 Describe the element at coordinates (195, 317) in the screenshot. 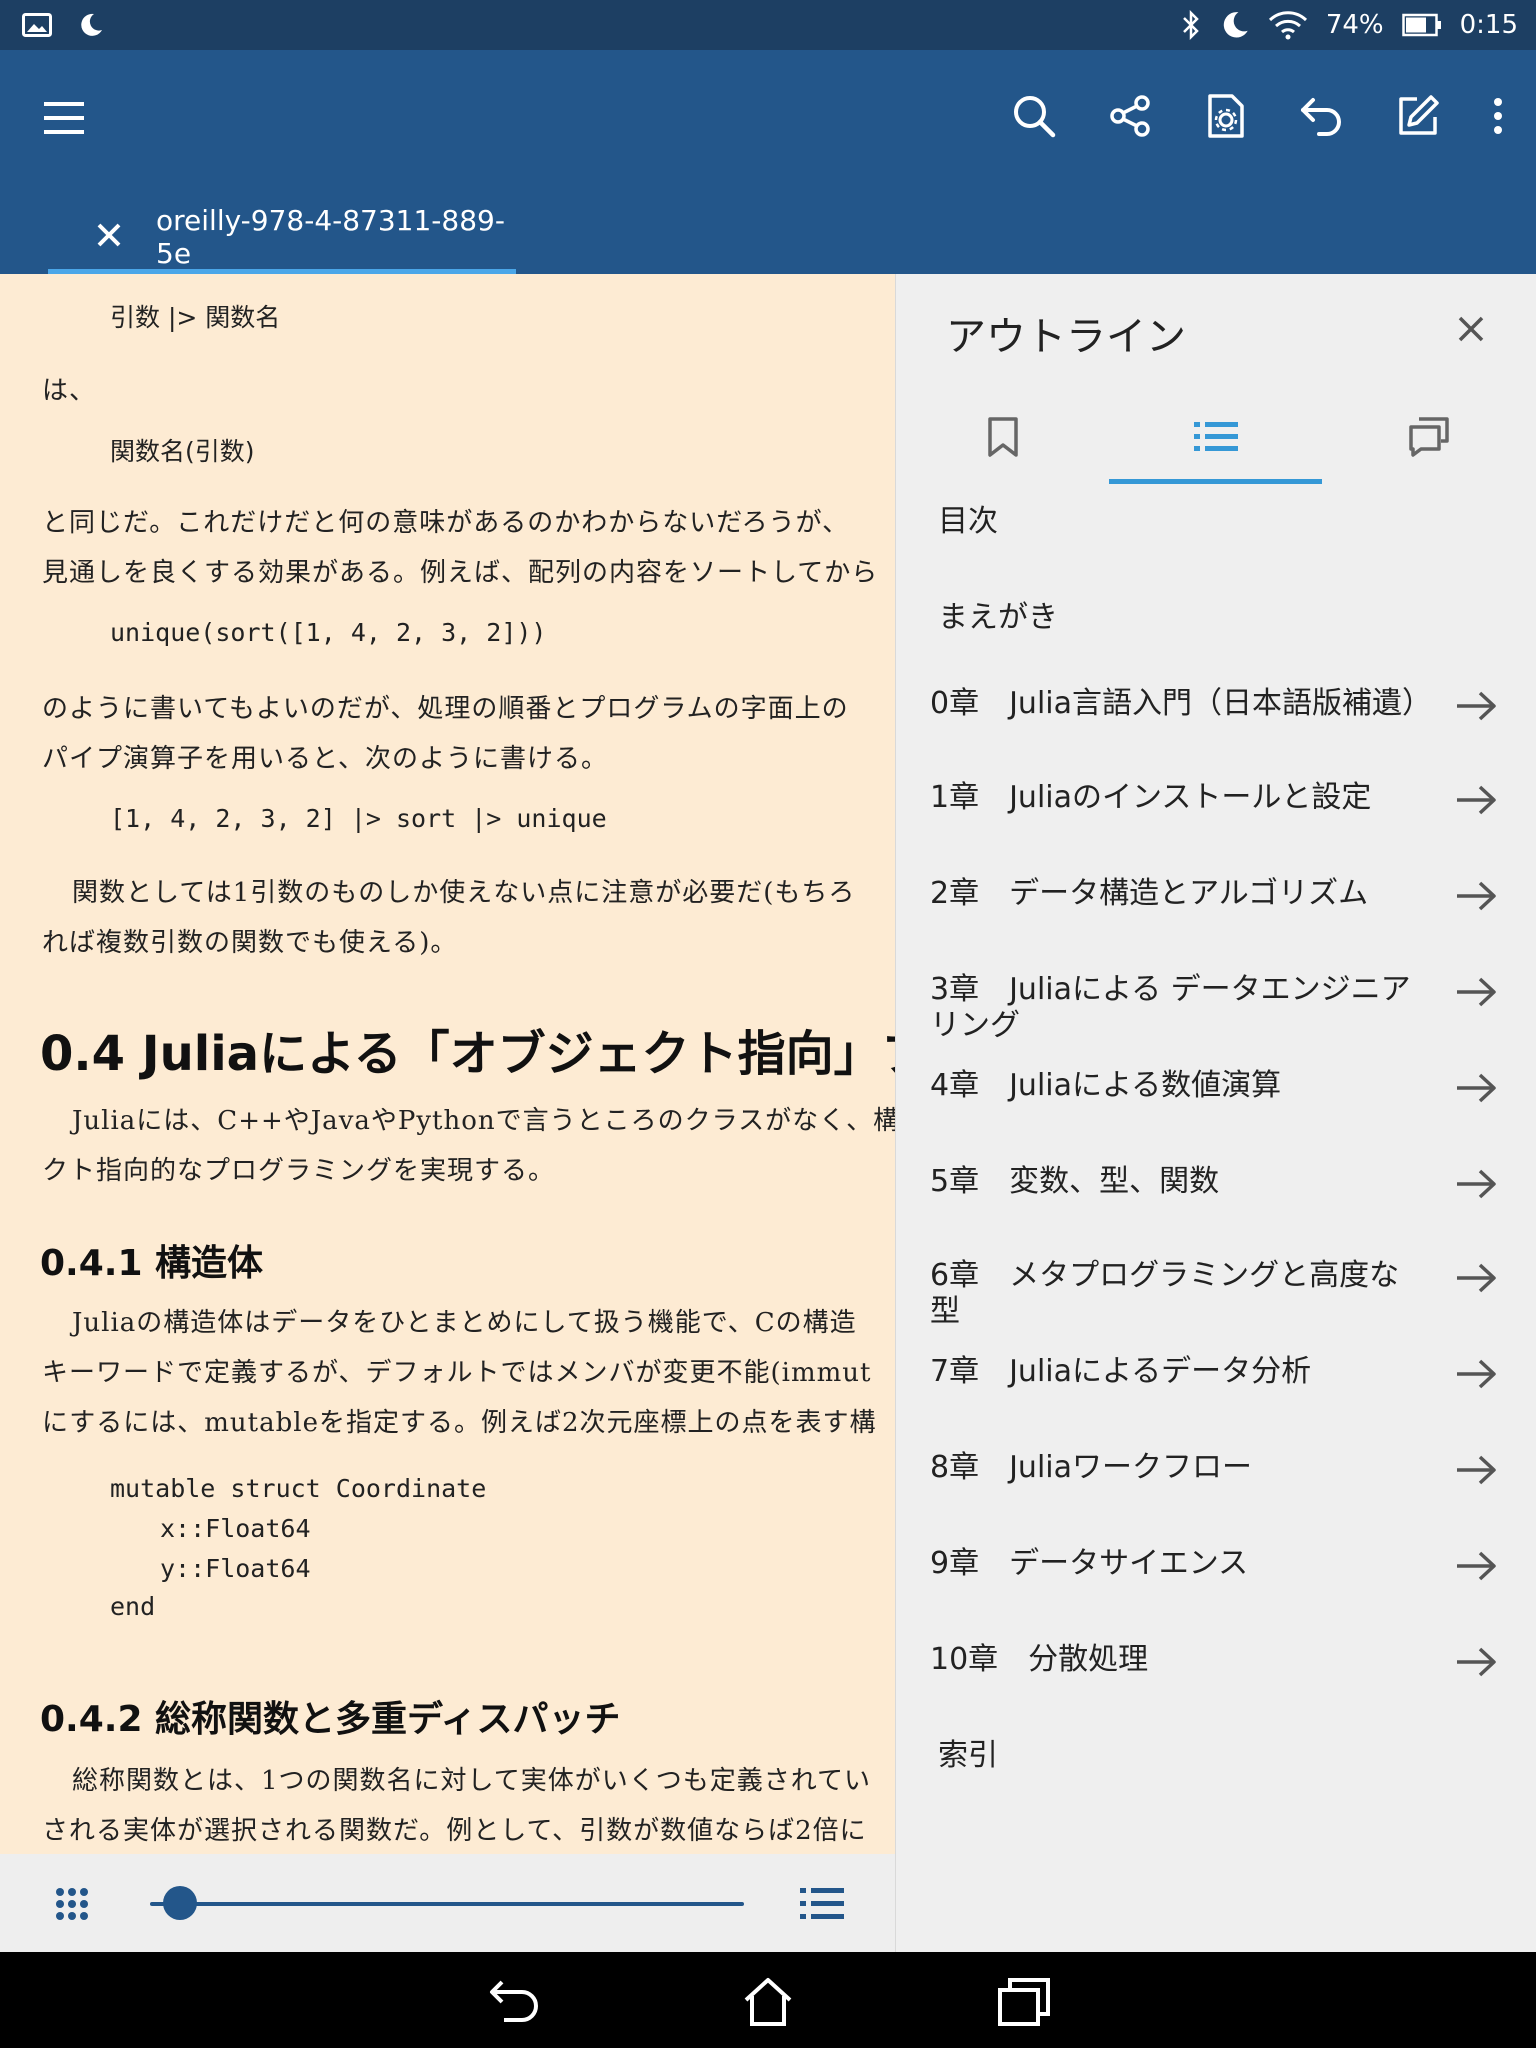

I see `doc-code-line: 引数 |> 関数名` at that location.